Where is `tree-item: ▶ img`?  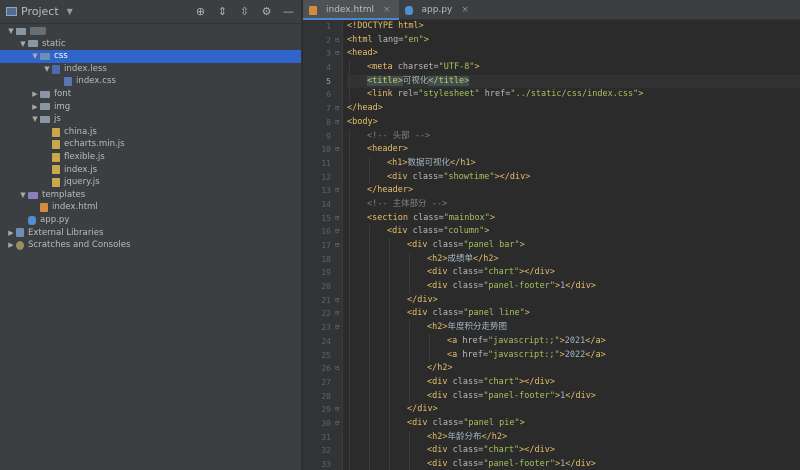
tree-item: ▶ img is located at coordinates (150, 107).